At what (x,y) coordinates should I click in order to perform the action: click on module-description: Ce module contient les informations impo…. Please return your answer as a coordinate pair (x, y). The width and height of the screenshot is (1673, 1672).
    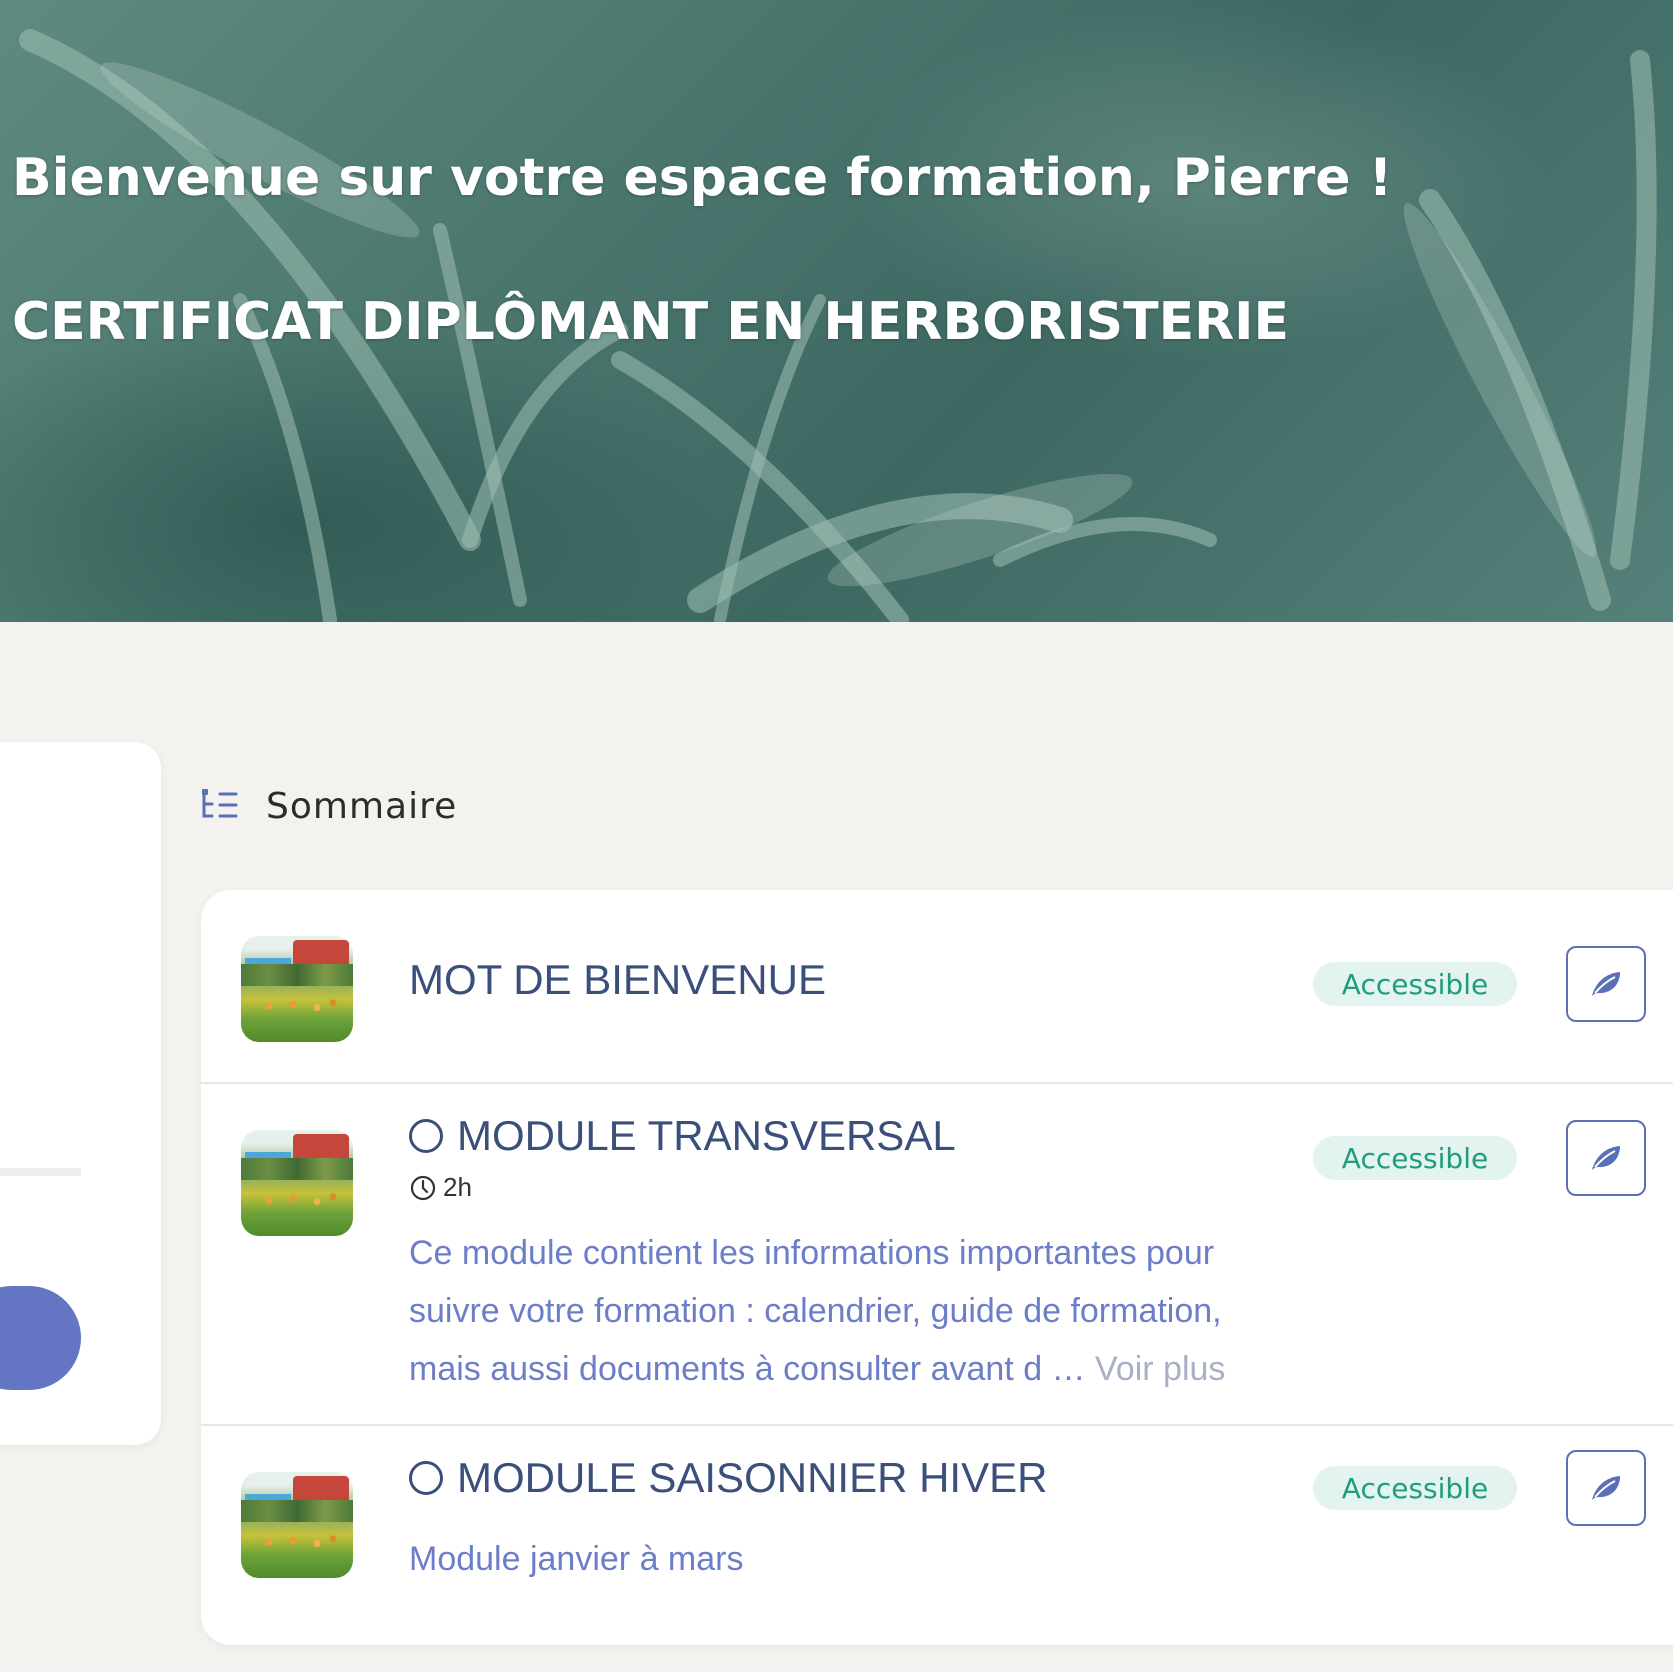
    Looking at the image, I should click on (849, 1311).